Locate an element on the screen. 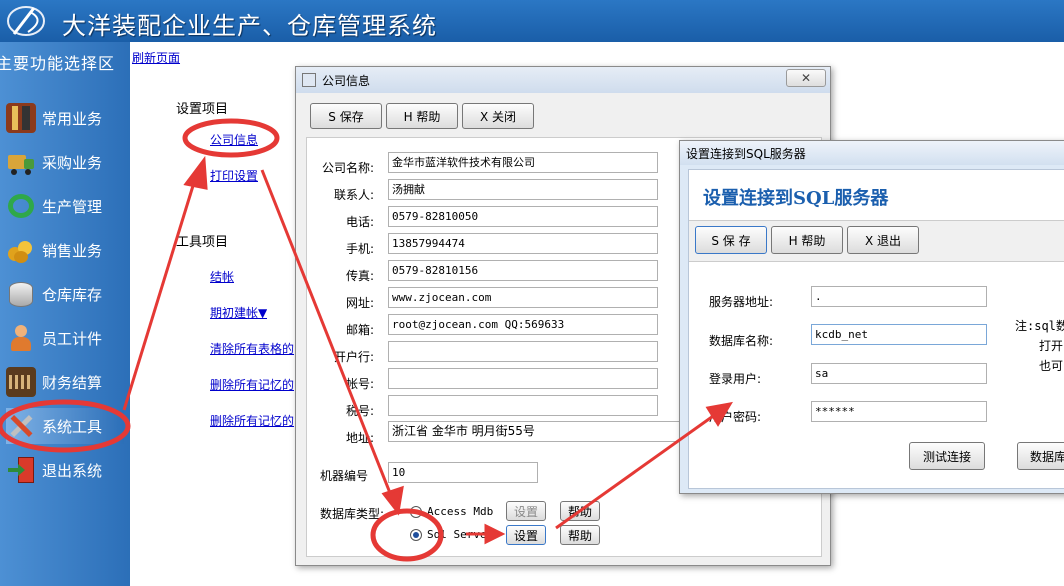  sidebar-item-label: 常用业务 is located at coordinates (72, 118).